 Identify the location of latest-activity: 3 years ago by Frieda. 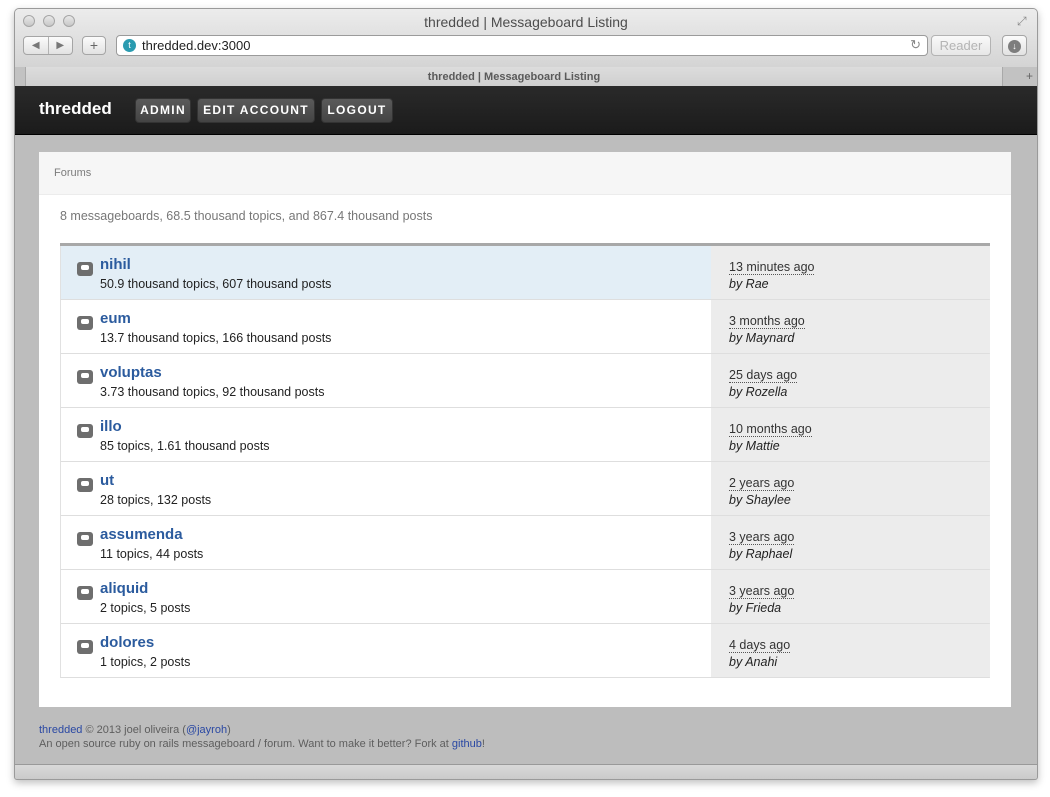
(850, 596).